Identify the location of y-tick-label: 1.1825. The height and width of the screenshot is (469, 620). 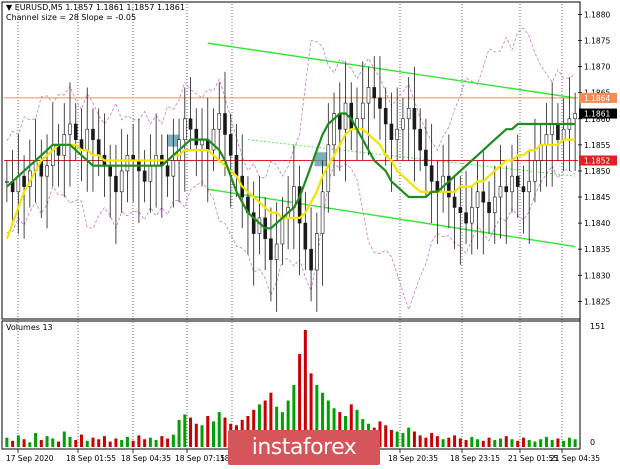
(597, 301).